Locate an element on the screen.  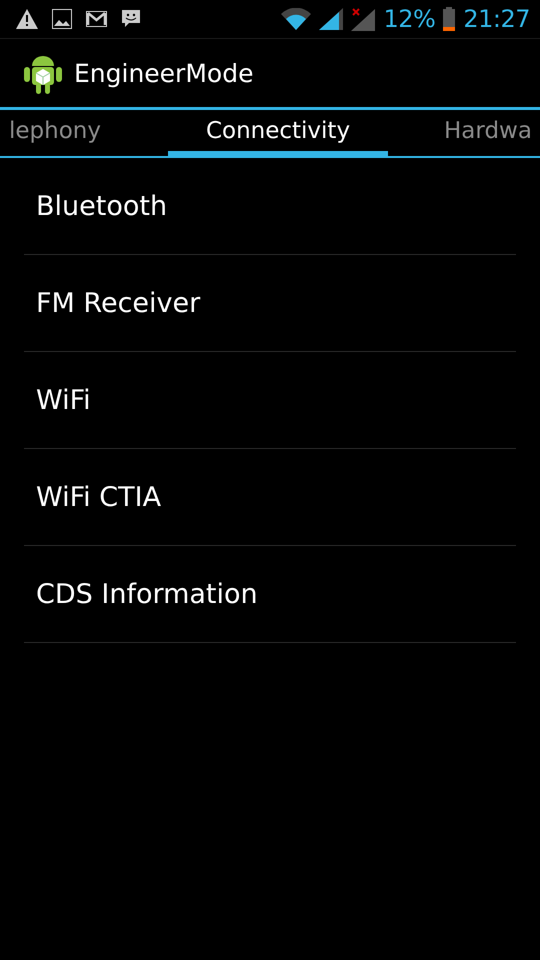
tab: Connectivity is located at coordinates (278, 133).